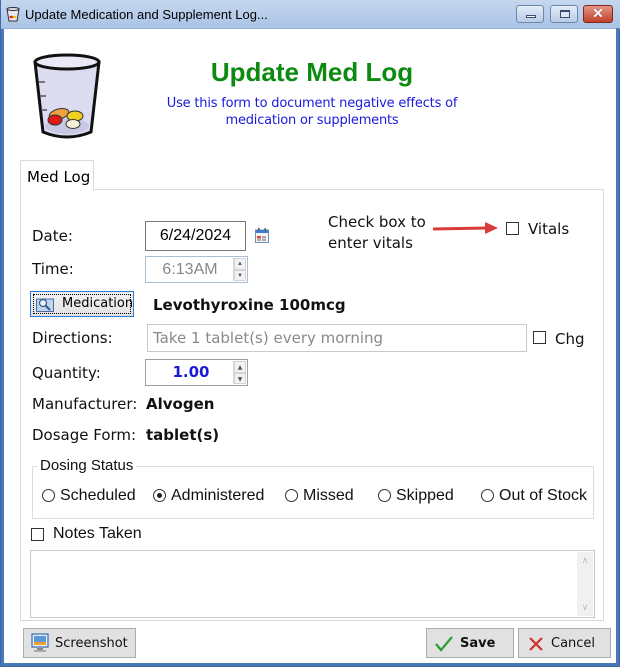 The width and height of the screenshot is (620, 667). Describe the element at coordinates (585, 607) in the screenshot. I see `scroll-down-icon: ∨` at that location.